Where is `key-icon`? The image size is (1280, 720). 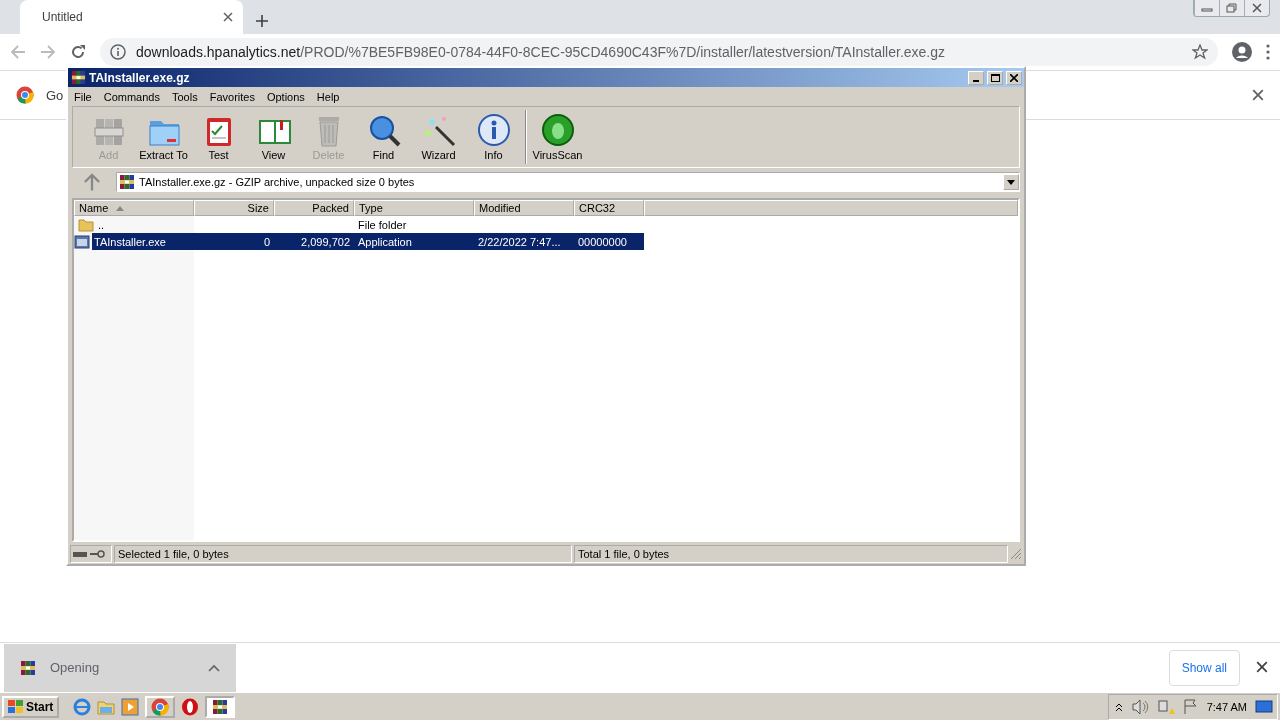
key-icon is located at coordinates (98, 554).